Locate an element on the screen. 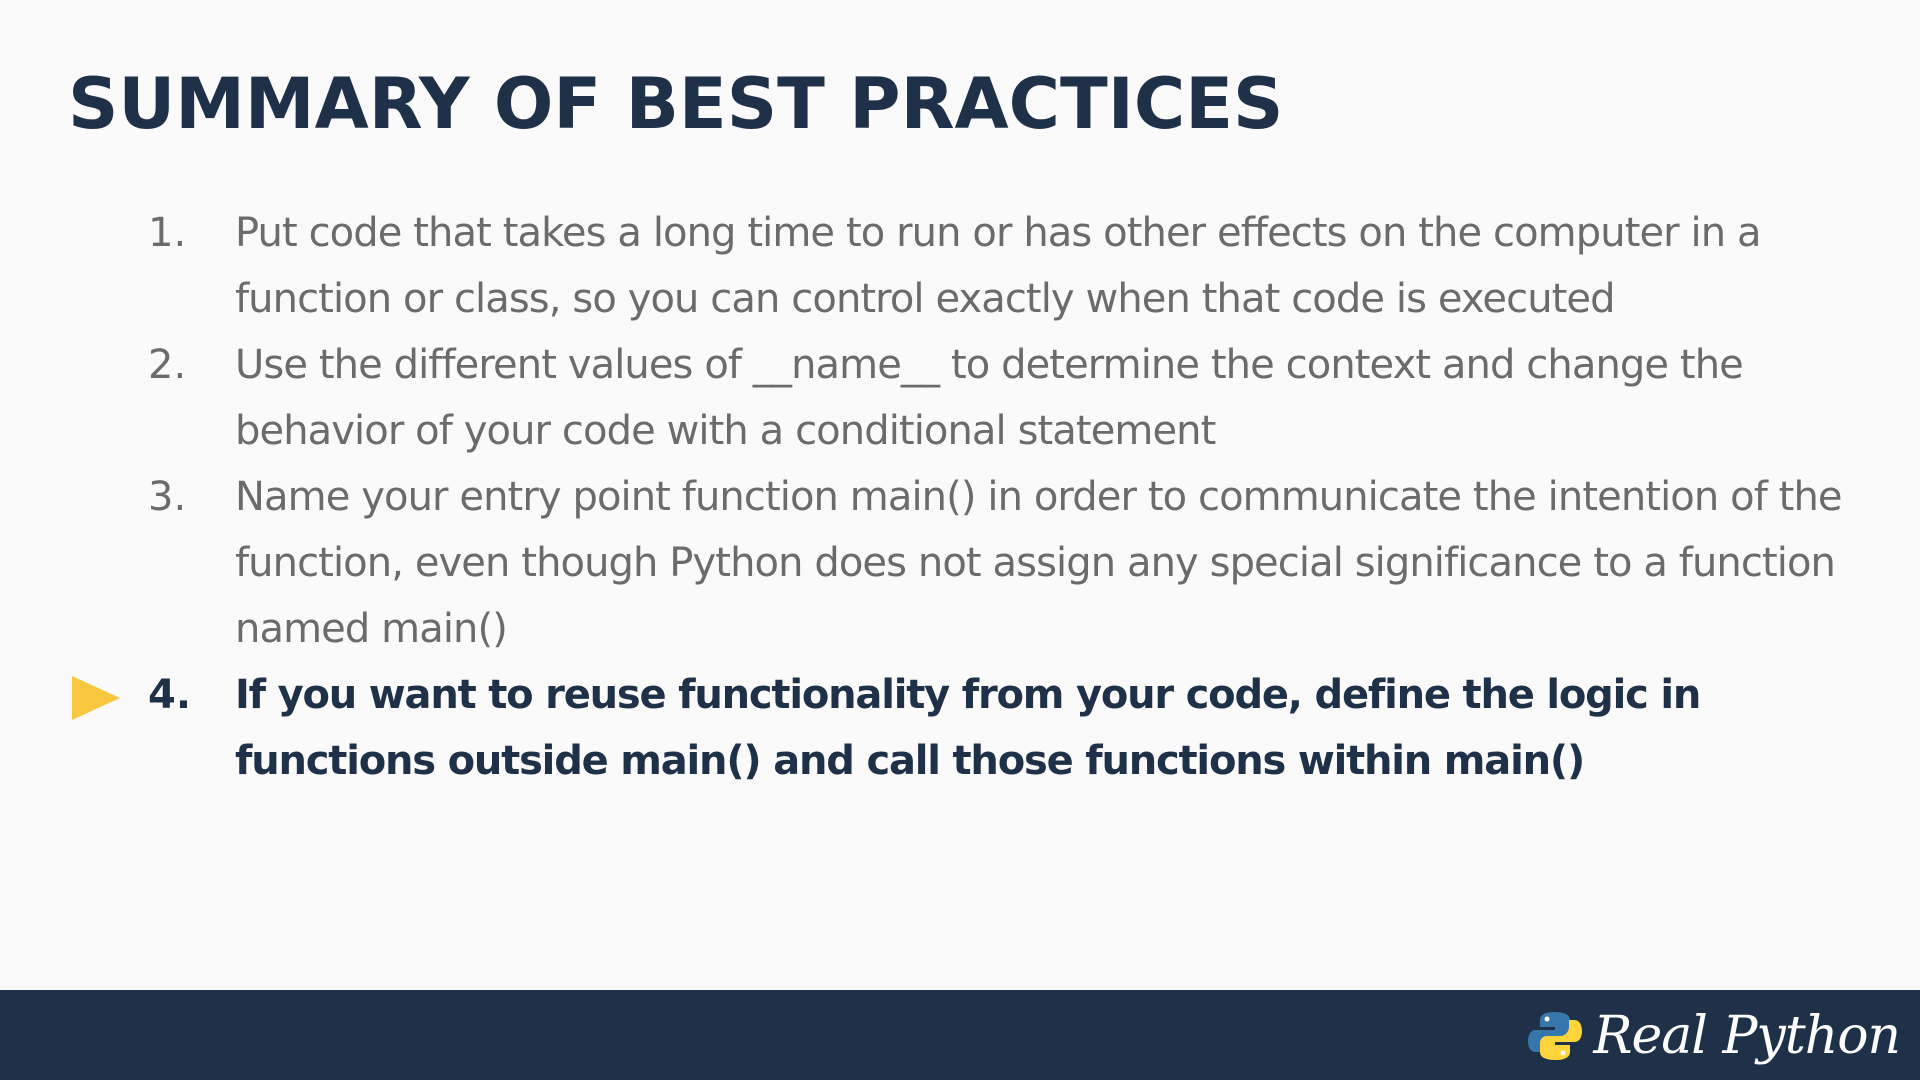  python-logo-icon is located at coordinates (1555, 1036).